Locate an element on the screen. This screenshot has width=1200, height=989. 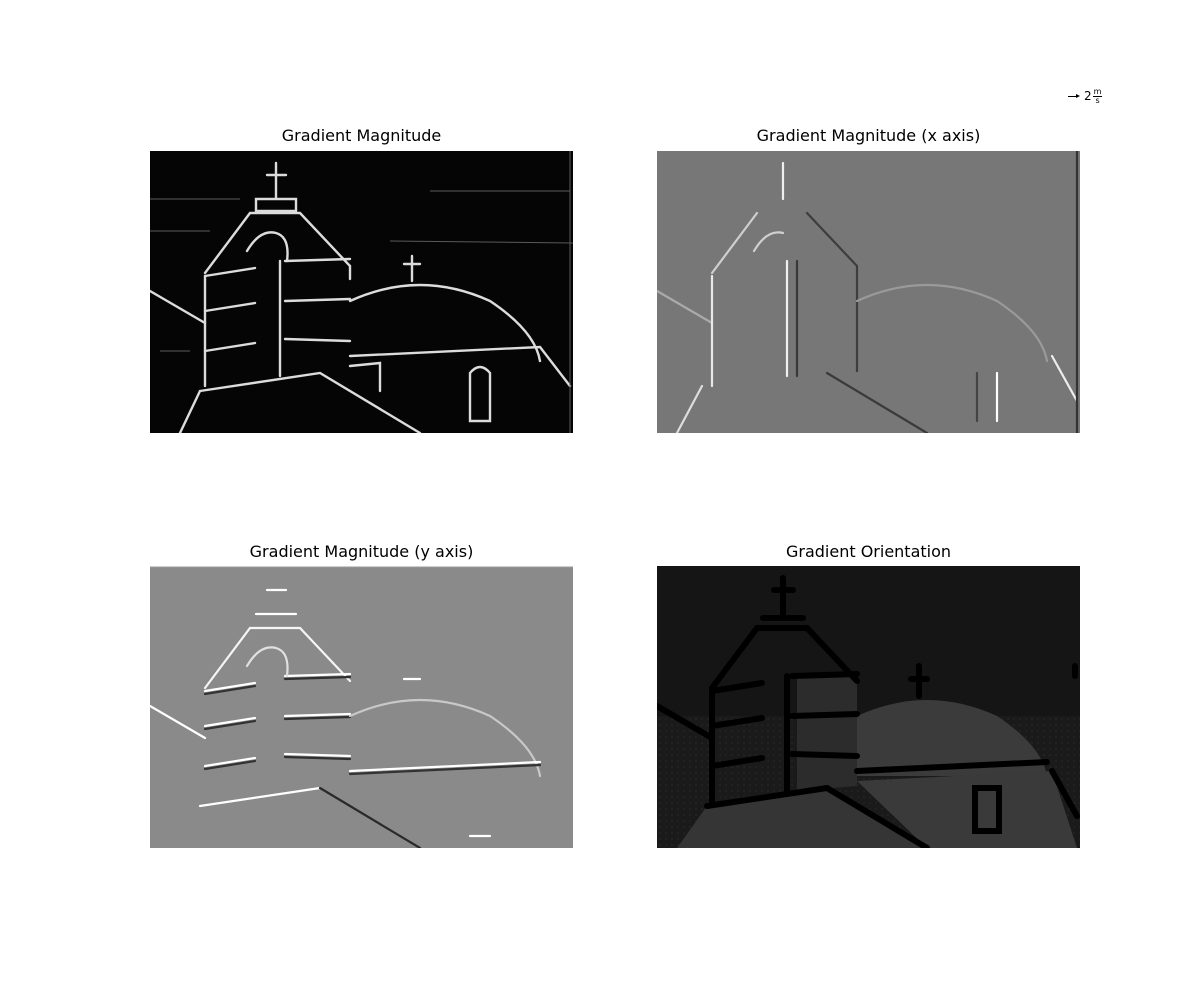
panel-title-orientation: Gradient Orientation is located at coordinates (868, 551).